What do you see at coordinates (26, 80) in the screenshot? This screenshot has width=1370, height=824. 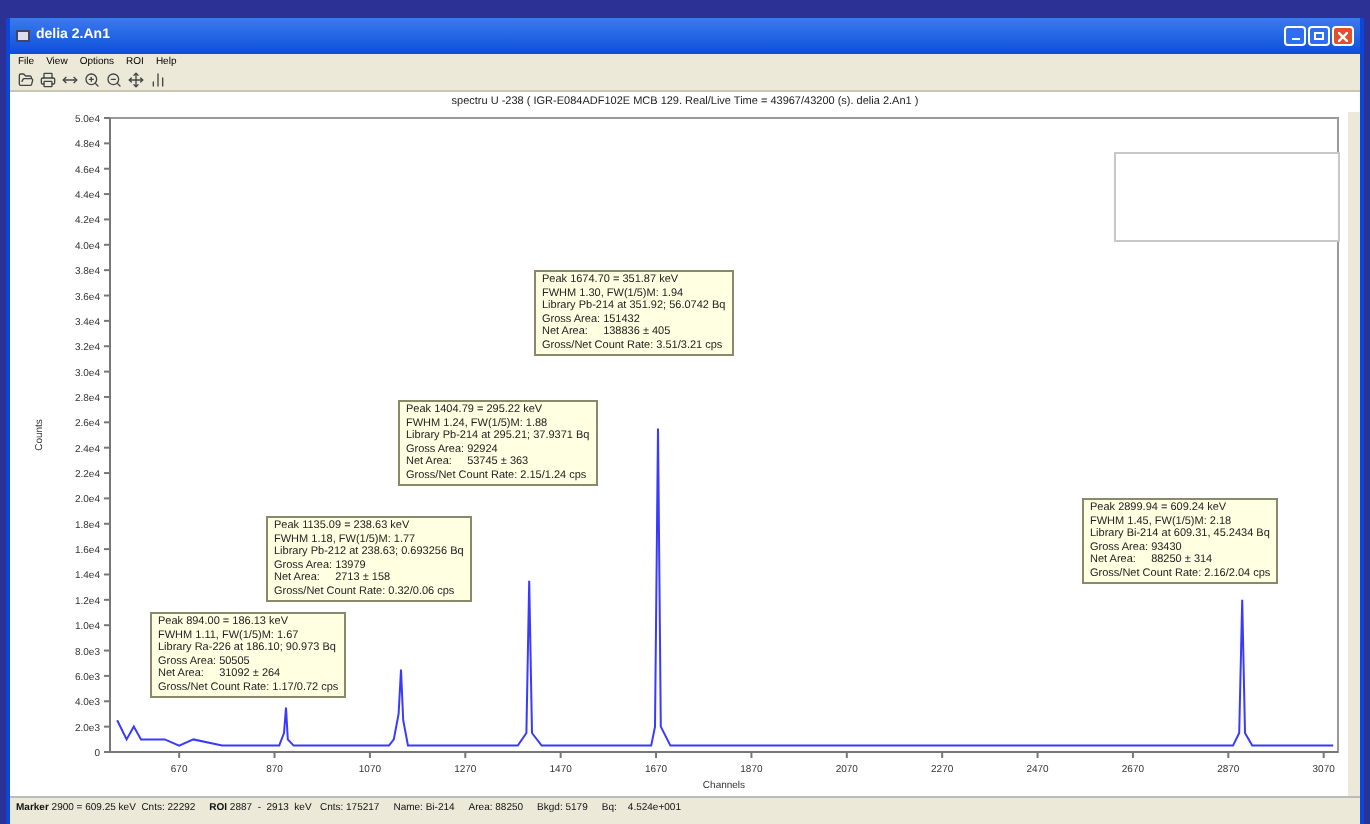 I see `open-folder-icon` at bounding box center [26, 80].